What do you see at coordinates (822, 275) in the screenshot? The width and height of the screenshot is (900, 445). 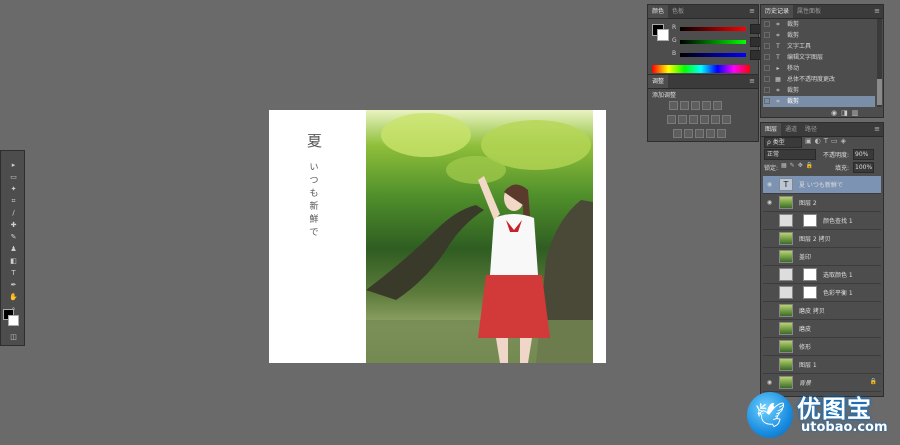 I see `layer-row: 选取颜色 1` at bounding box center [822, 275].